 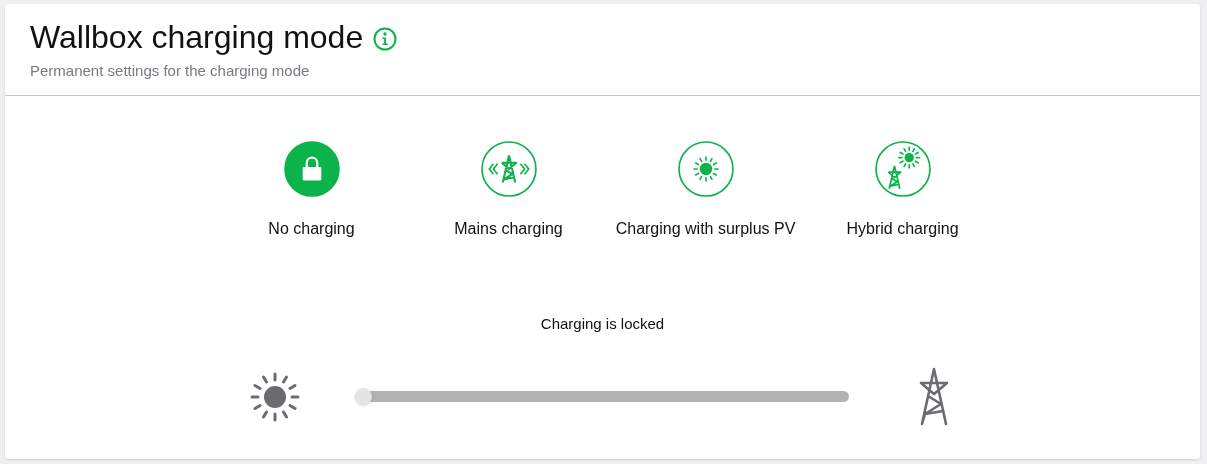 What do you see at coordinates (170, 71) in the screenshot?
I see `panel-subtitle: Permanent settings for the charging mode` at bounding box center [170, 71].